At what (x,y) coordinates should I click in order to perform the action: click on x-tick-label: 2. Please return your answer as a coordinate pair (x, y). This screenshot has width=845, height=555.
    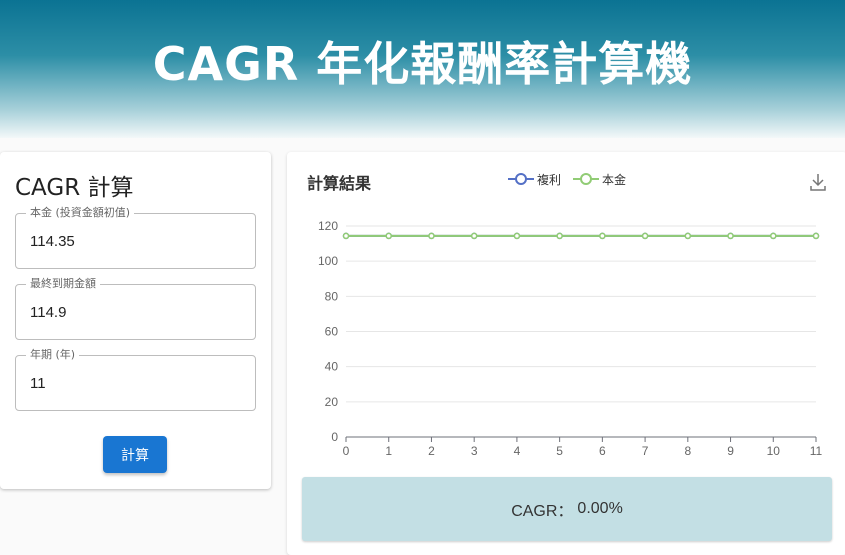
    Looking at the image, I should click on (431, 451).